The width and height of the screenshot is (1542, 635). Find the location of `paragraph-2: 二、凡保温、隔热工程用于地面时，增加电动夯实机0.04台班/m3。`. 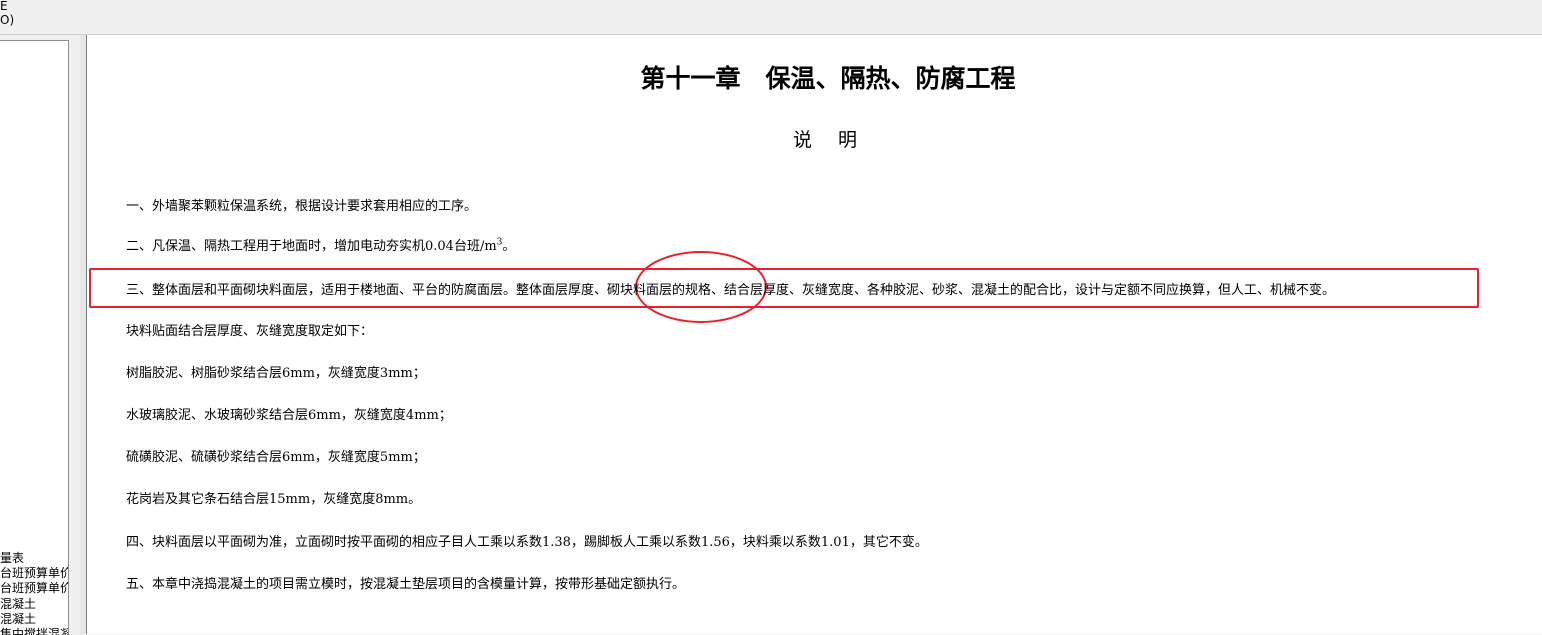

paragraph-2: 二、凡保温、隔热工程用于地面时，增加电动夯实机0.04台班/m3。 is located at coordinates (320, 244).